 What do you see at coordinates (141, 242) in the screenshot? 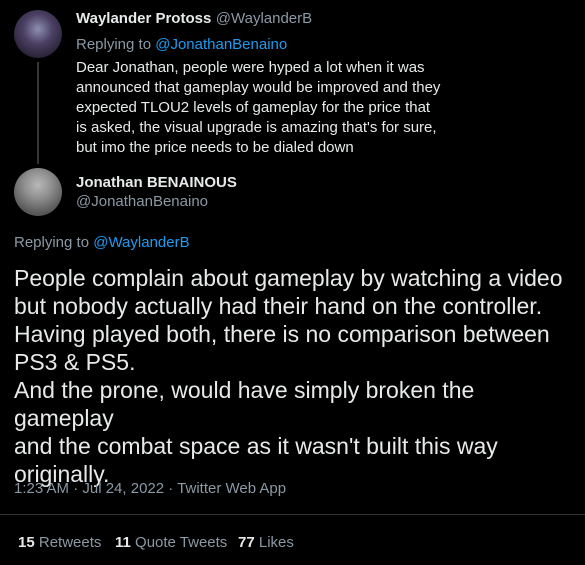
I see `replying-to-link: @WaylanderB` at bounding box center [141, 242].